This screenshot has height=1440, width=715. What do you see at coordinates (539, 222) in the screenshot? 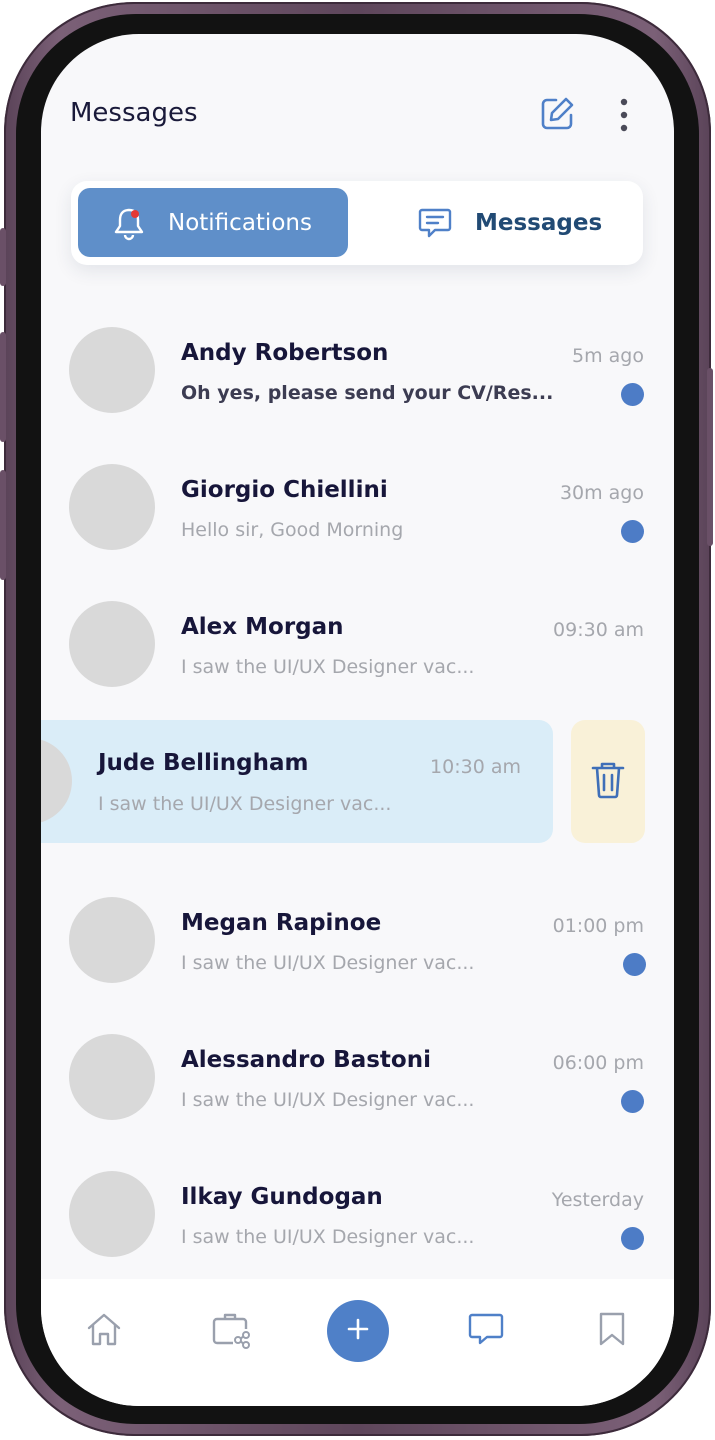
I see `tab-messages-label: Messages` at bounding box center [539, 222].